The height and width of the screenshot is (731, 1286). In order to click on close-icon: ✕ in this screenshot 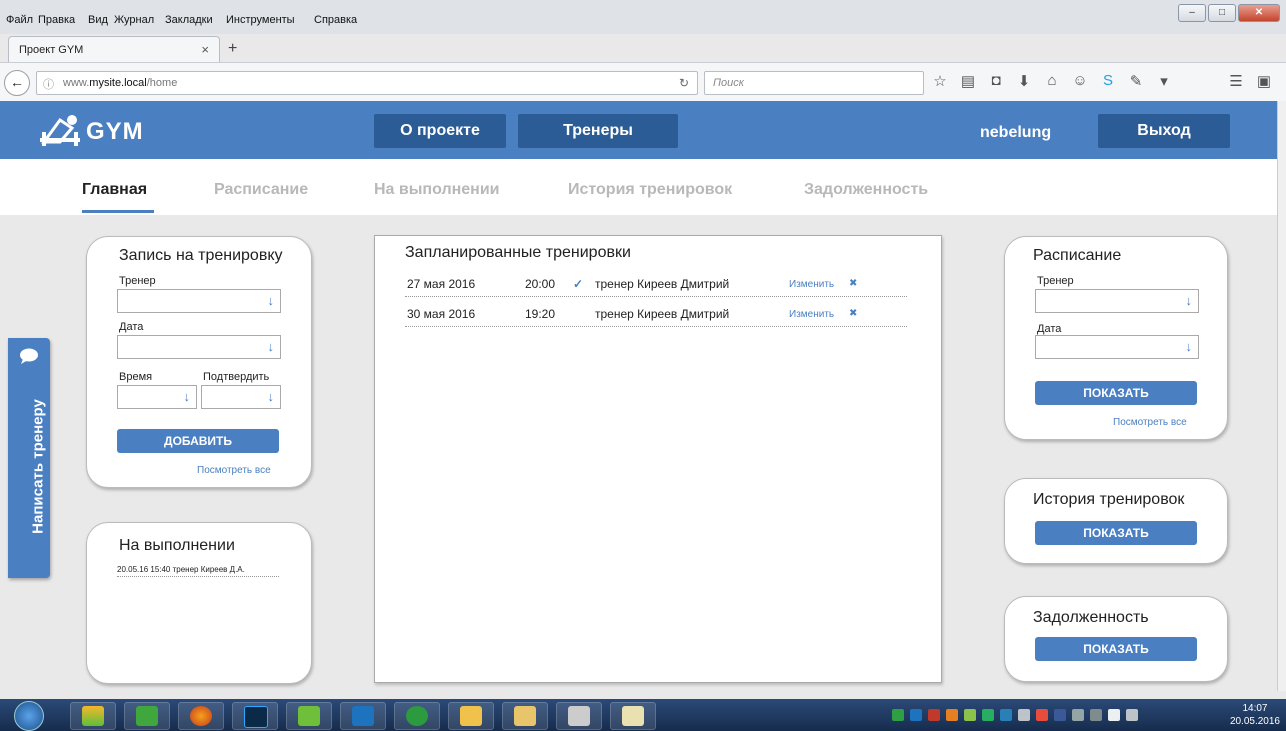, I will do `click(1259, 13)`.